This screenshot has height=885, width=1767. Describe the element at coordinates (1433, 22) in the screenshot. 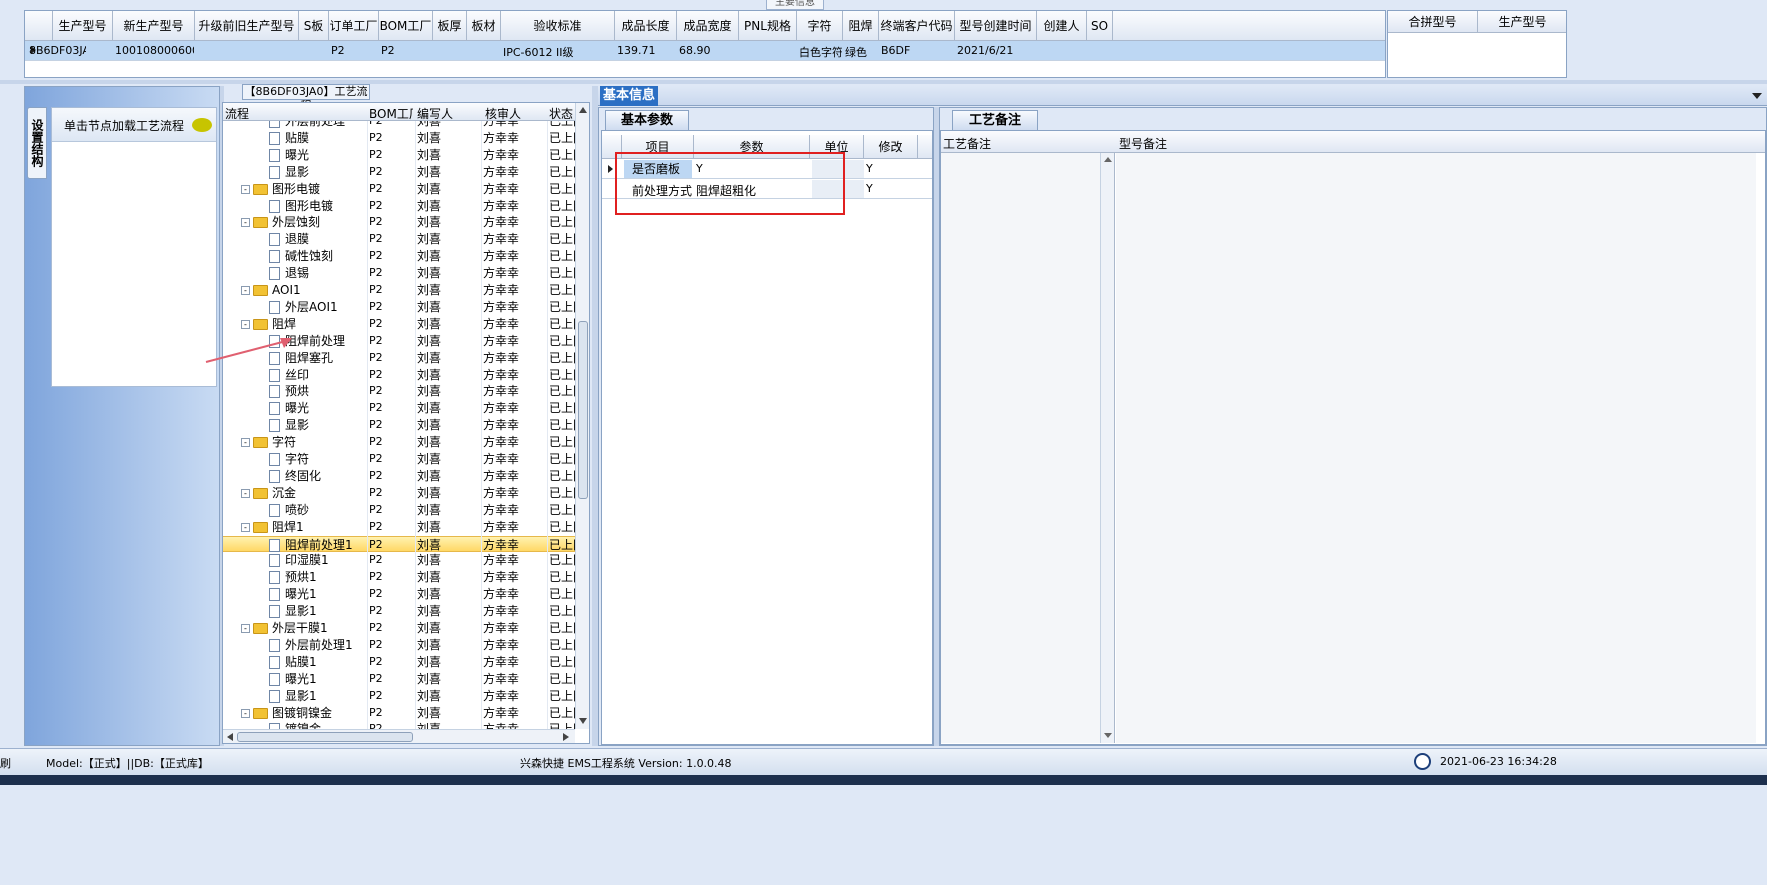

I see `col-merge-model: 合拼型号` at that location.